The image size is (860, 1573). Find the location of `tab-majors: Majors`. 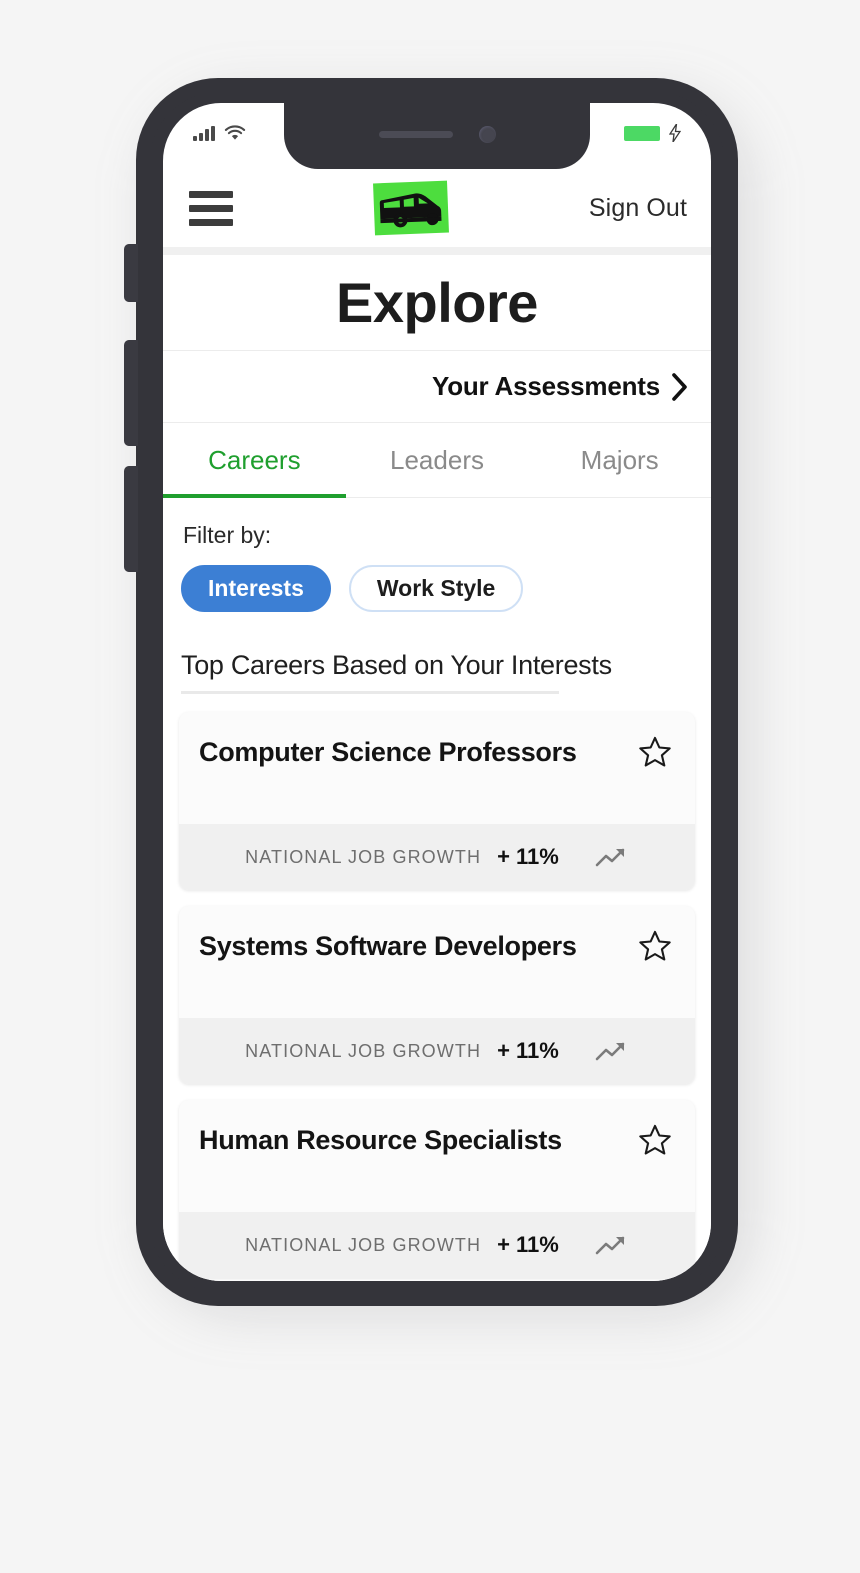

tab-majors: Majors is located at coordinates (619, 460).